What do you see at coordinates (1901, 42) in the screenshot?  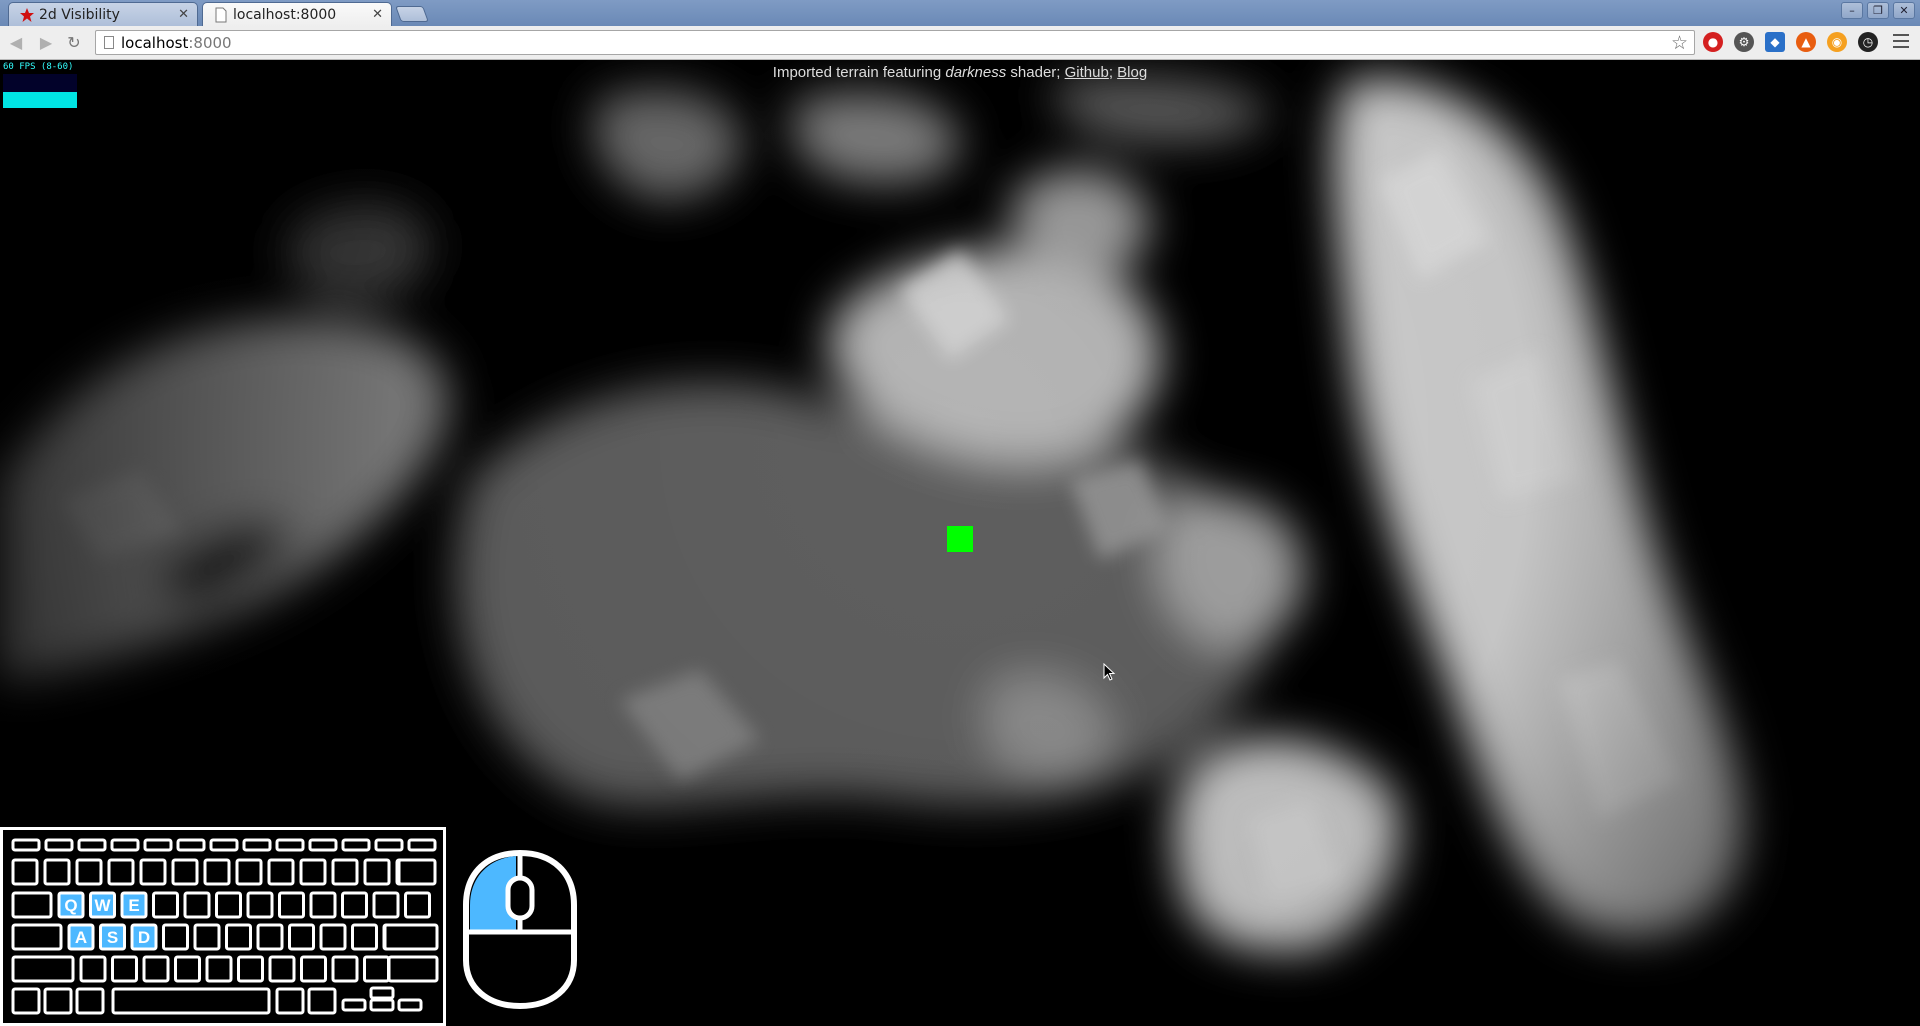 I see `browser-menu-icon` at bounding box center [1901, 42].